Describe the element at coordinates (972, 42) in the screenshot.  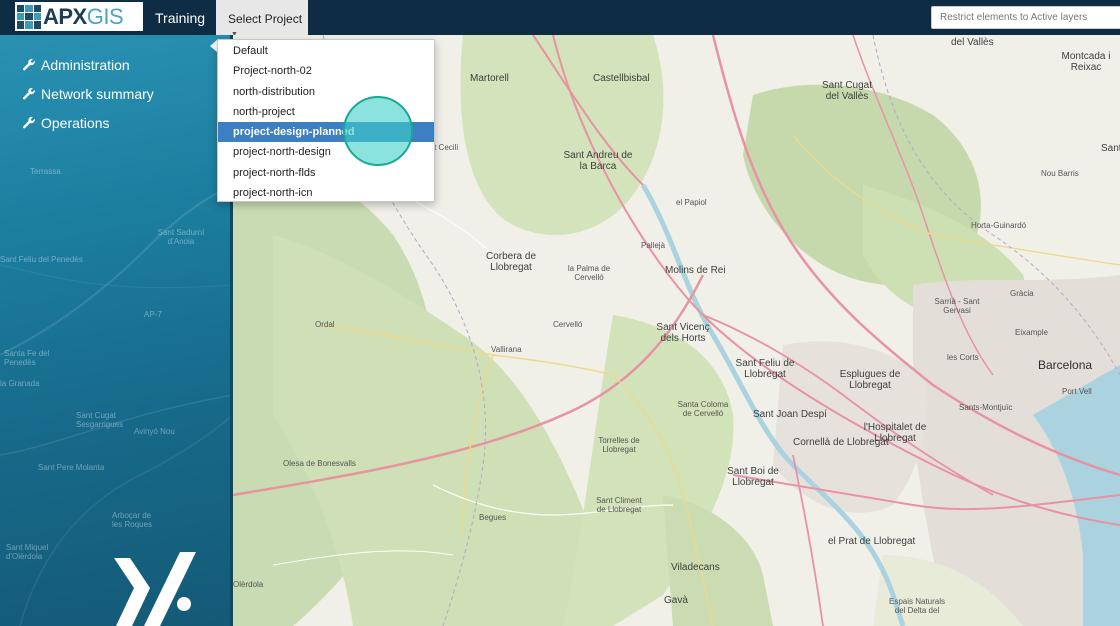
I see `map-label: del Vallès` at that location.